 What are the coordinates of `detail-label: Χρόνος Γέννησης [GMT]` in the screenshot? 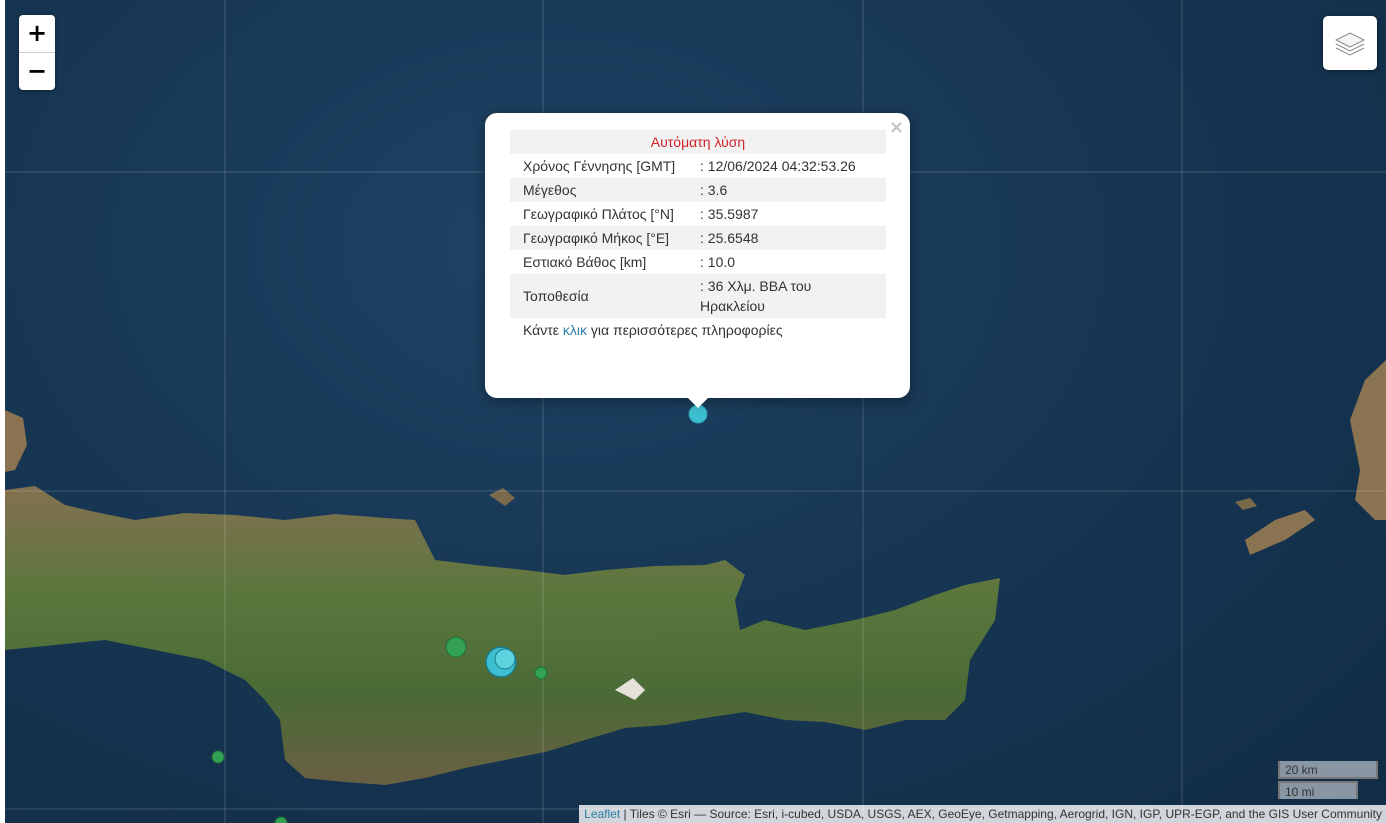 It's located at (599, 166).